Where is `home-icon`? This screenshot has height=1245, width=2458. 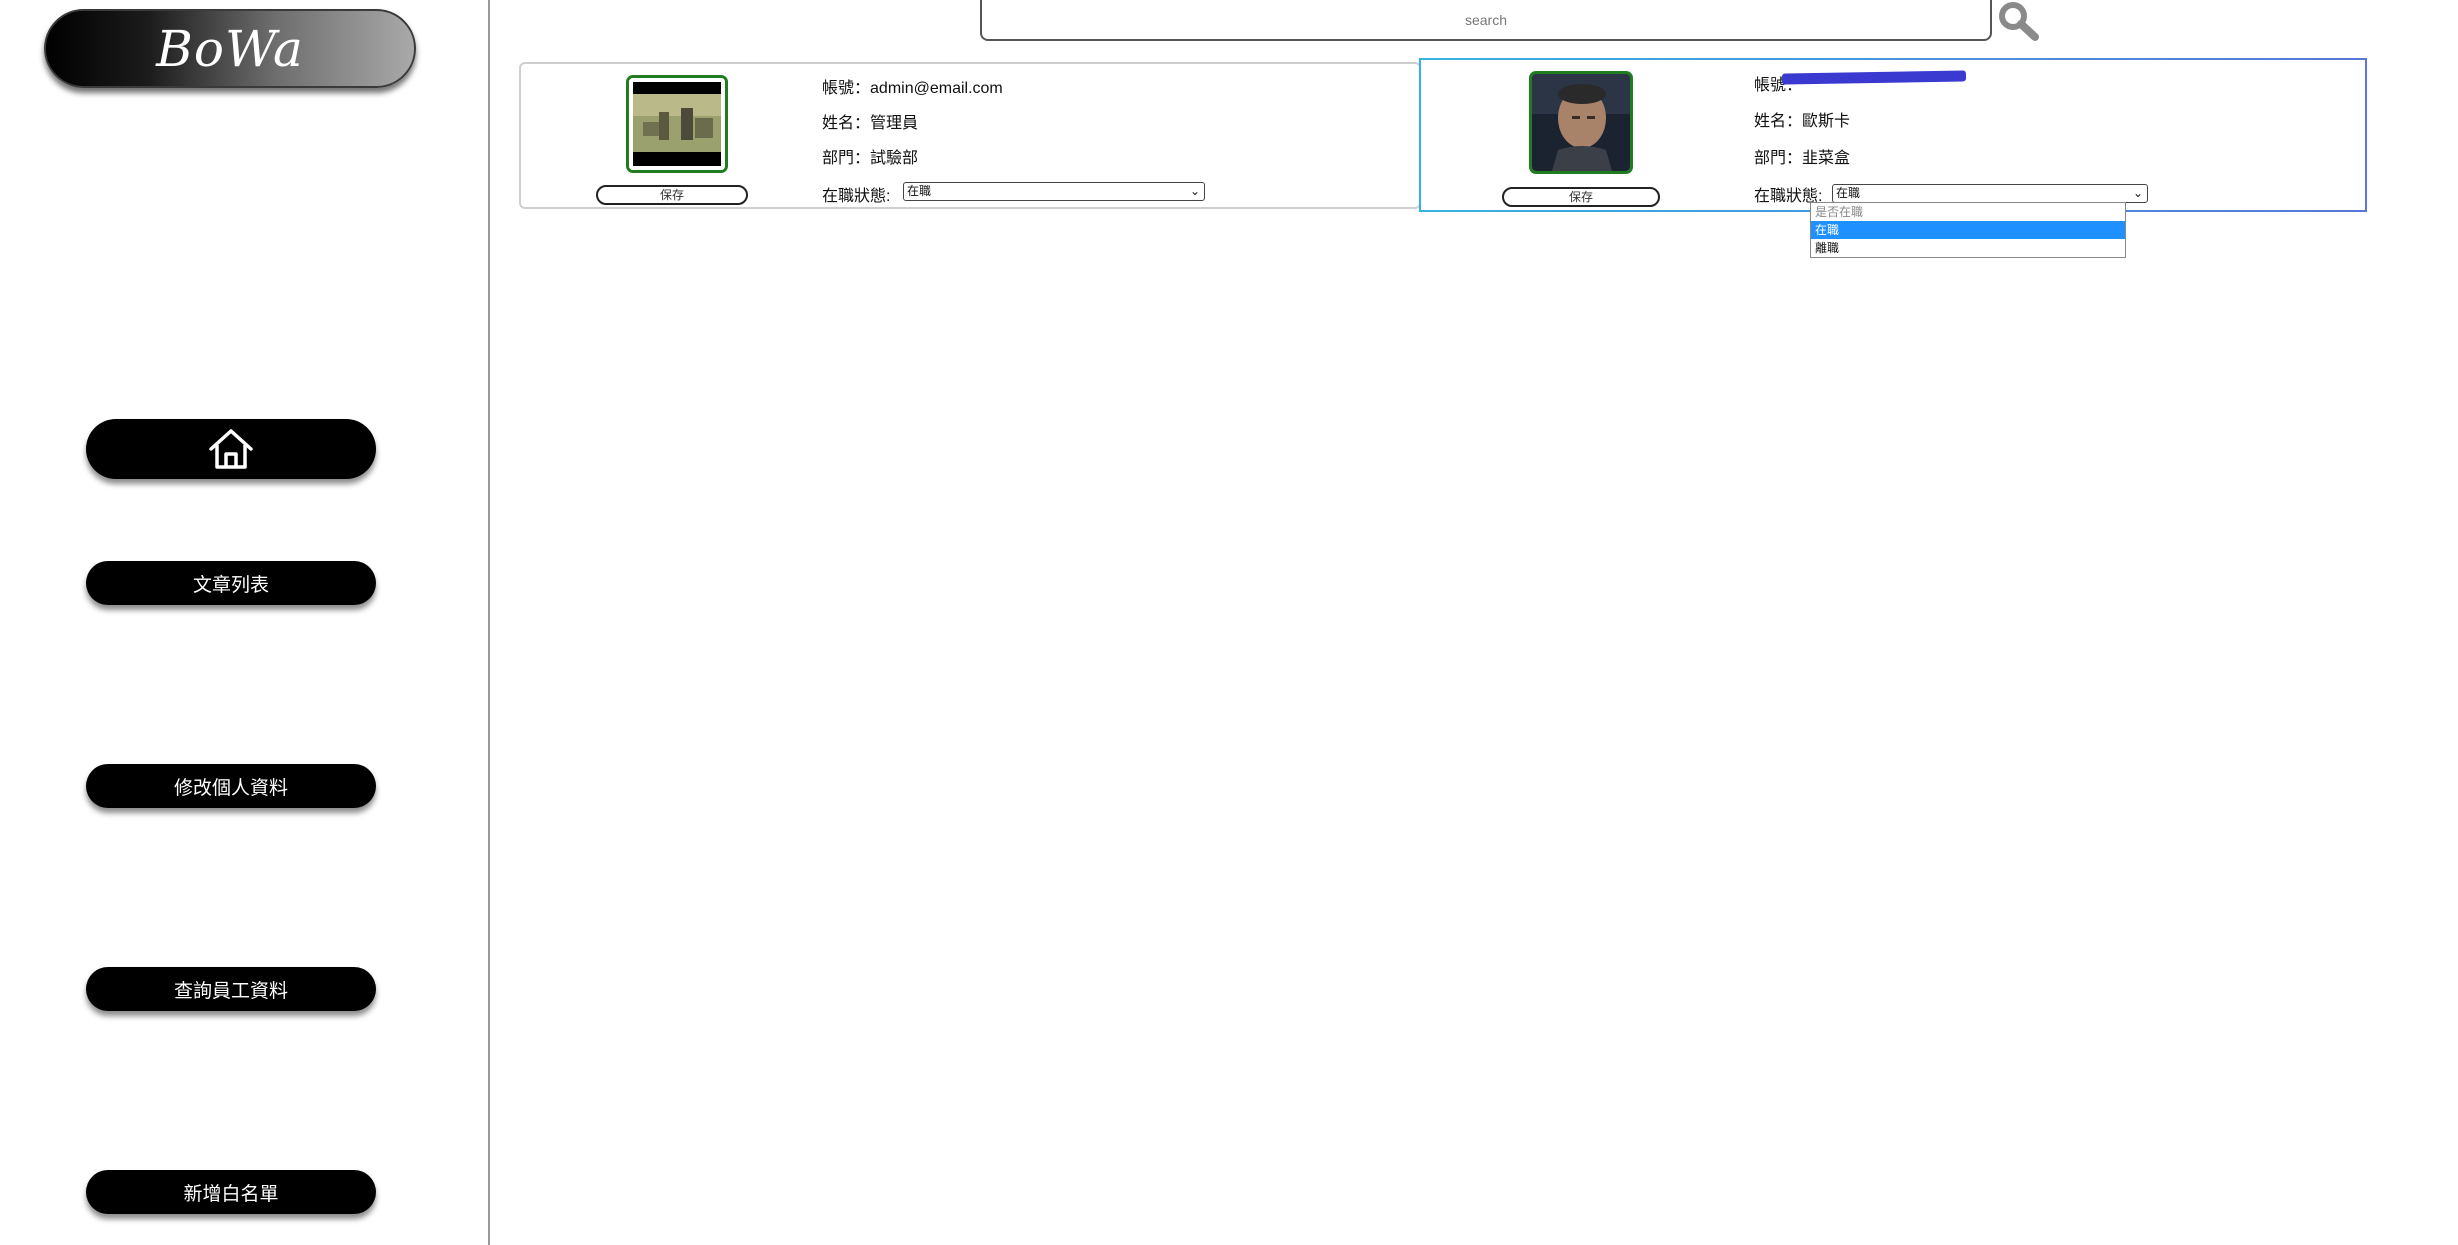
home-icon is located at coordinates (231, 449).